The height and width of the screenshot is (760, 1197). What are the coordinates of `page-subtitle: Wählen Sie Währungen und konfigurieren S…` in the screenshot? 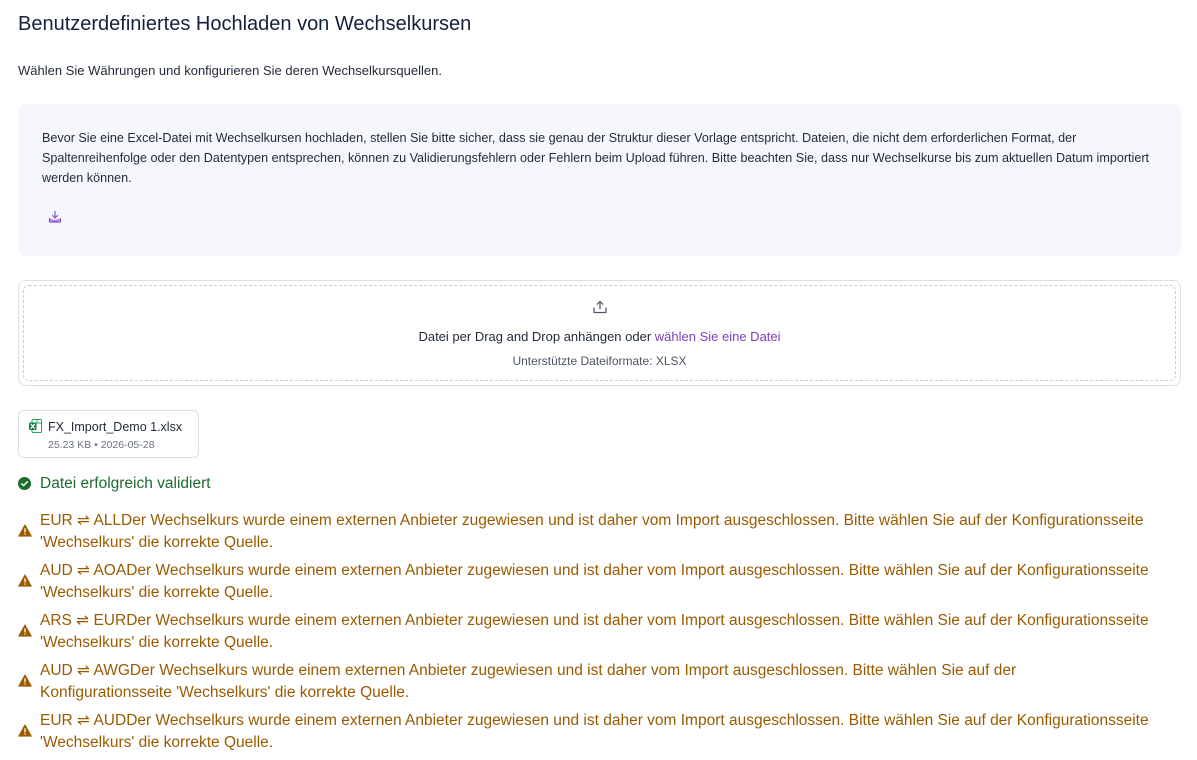 It's located at (230, 70).